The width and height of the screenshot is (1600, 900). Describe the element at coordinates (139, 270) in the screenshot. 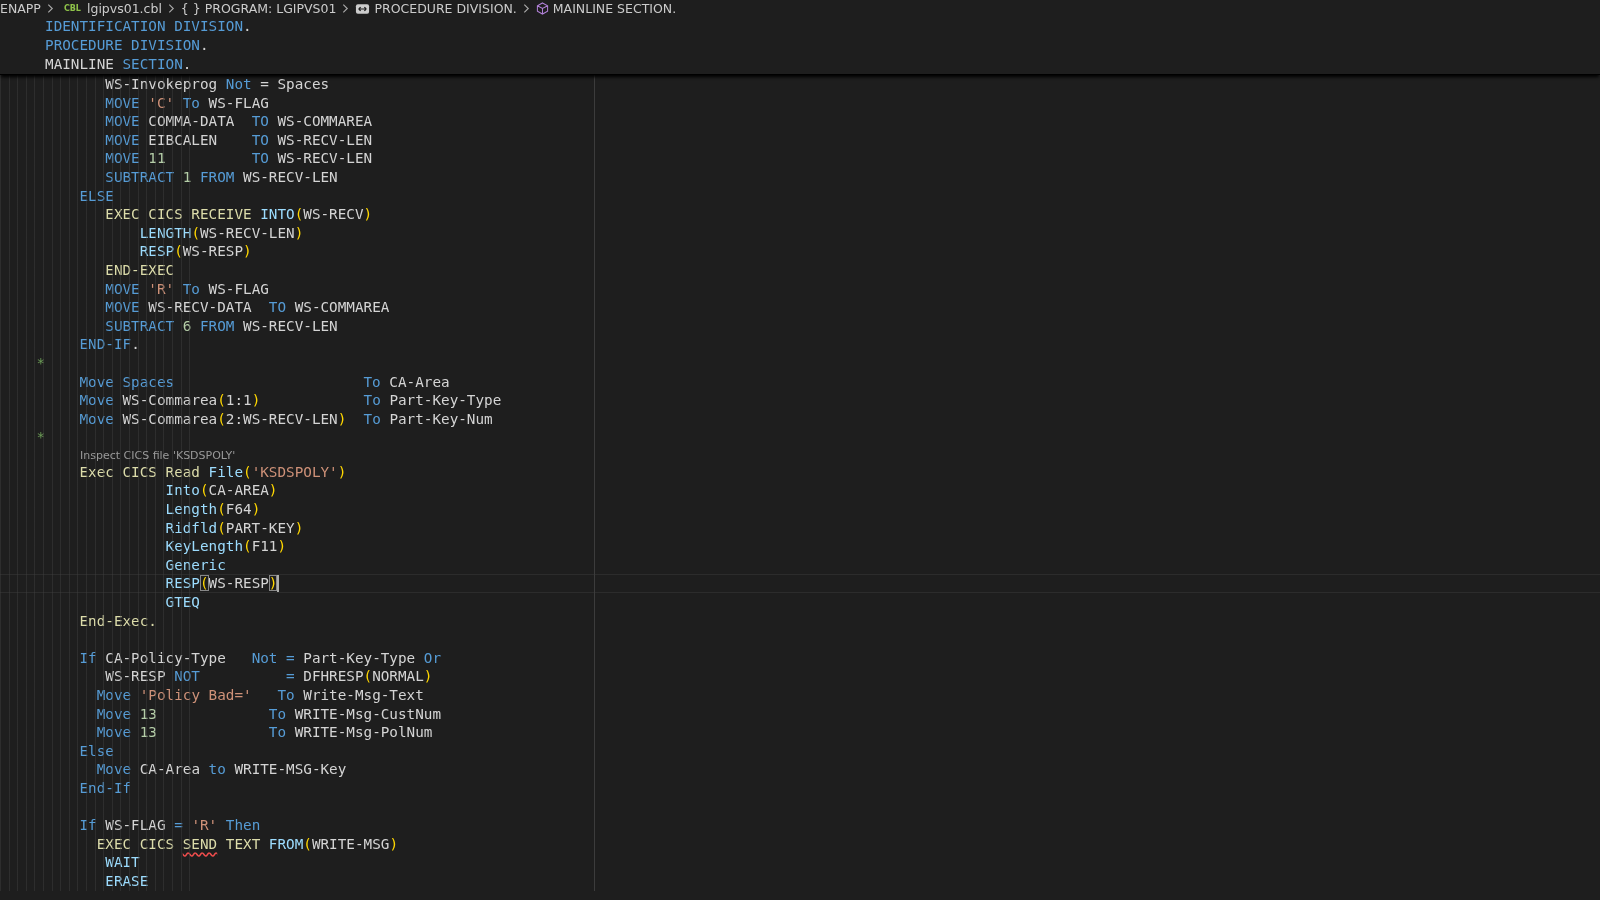

I see `code-line: END-EXEC` at that location.